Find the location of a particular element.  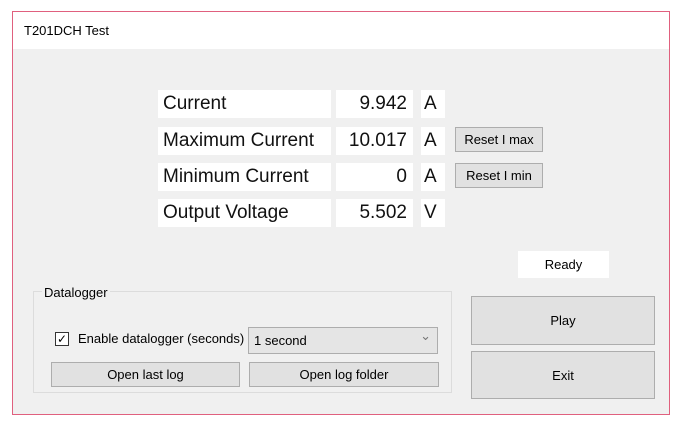

current-label: Current is located at coordinates (244, 104).